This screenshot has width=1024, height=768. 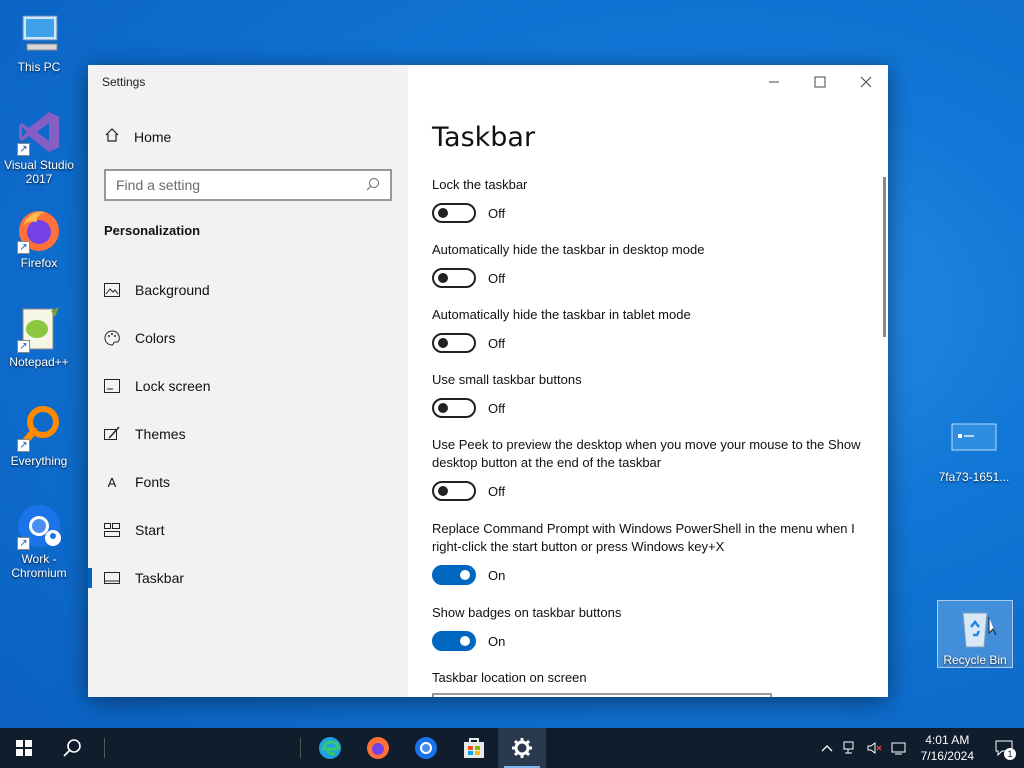 I want to click on taskbar-divider, so click(x=105, y=748).